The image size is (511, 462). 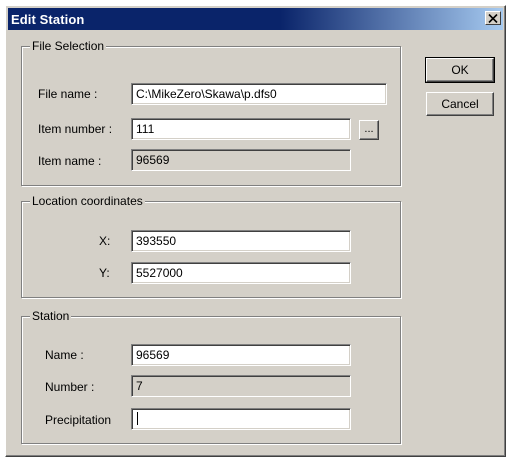 I want to click on item-name-value: 96569, so click(x=153, y=160).